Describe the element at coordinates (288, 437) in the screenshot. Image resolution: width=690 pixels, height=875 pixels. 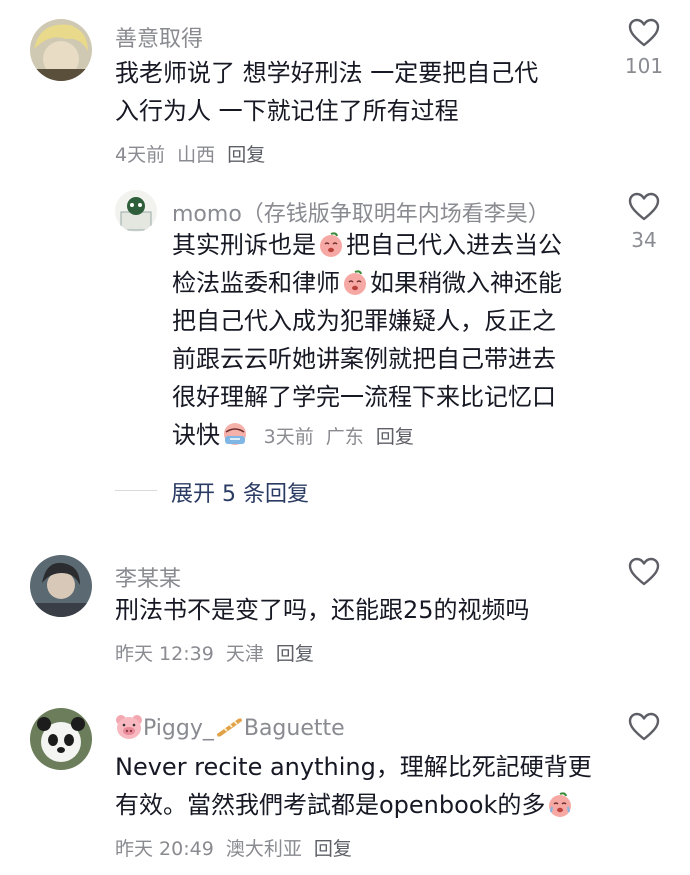
I see `comment-time: 3天前` at that location.